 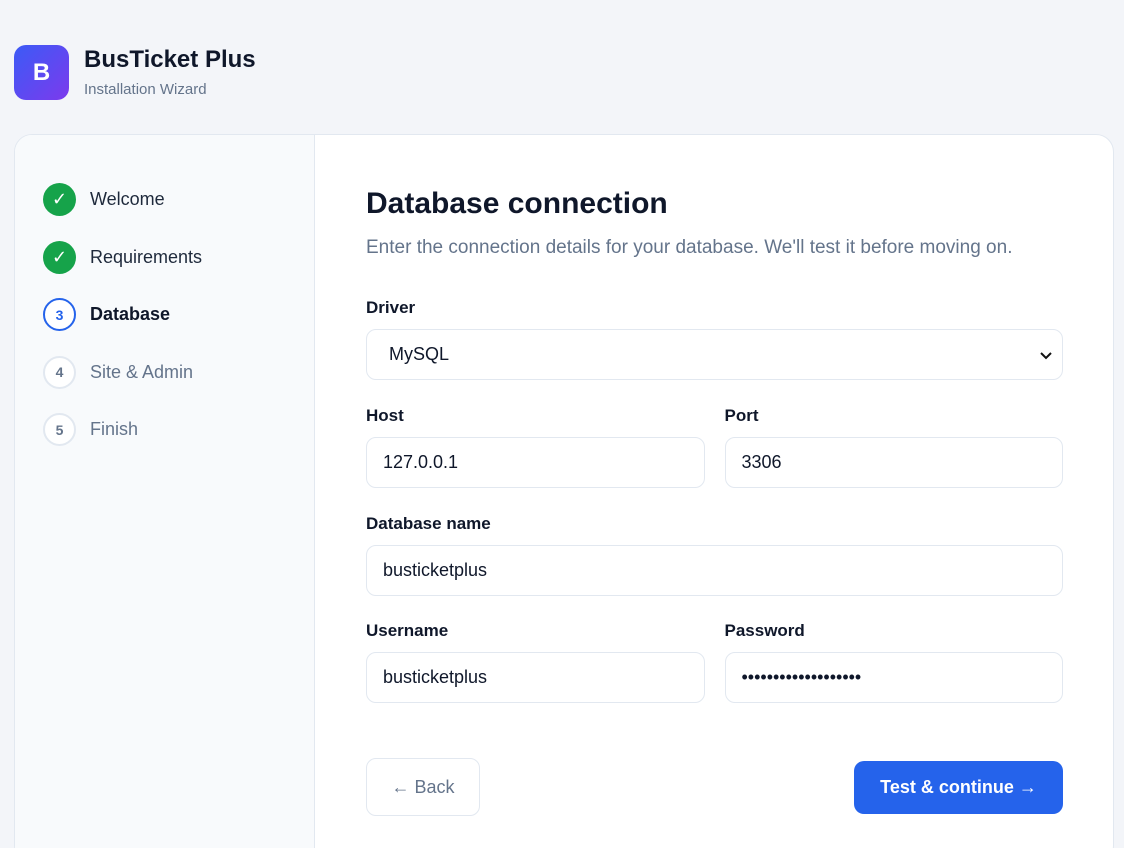 What do you see at coordinates (893, 462) in the screenshot?
I see `port-input: 3306` at bounding box center [893, 462].